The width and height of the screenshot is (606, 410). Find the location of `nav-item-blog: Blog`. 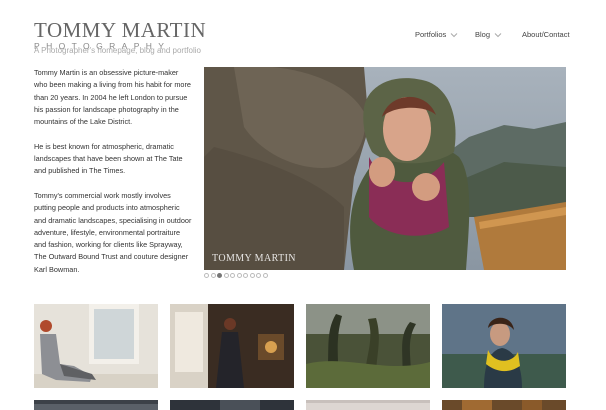

nav-item-blog: Blog is located at coordinates (488, 34).